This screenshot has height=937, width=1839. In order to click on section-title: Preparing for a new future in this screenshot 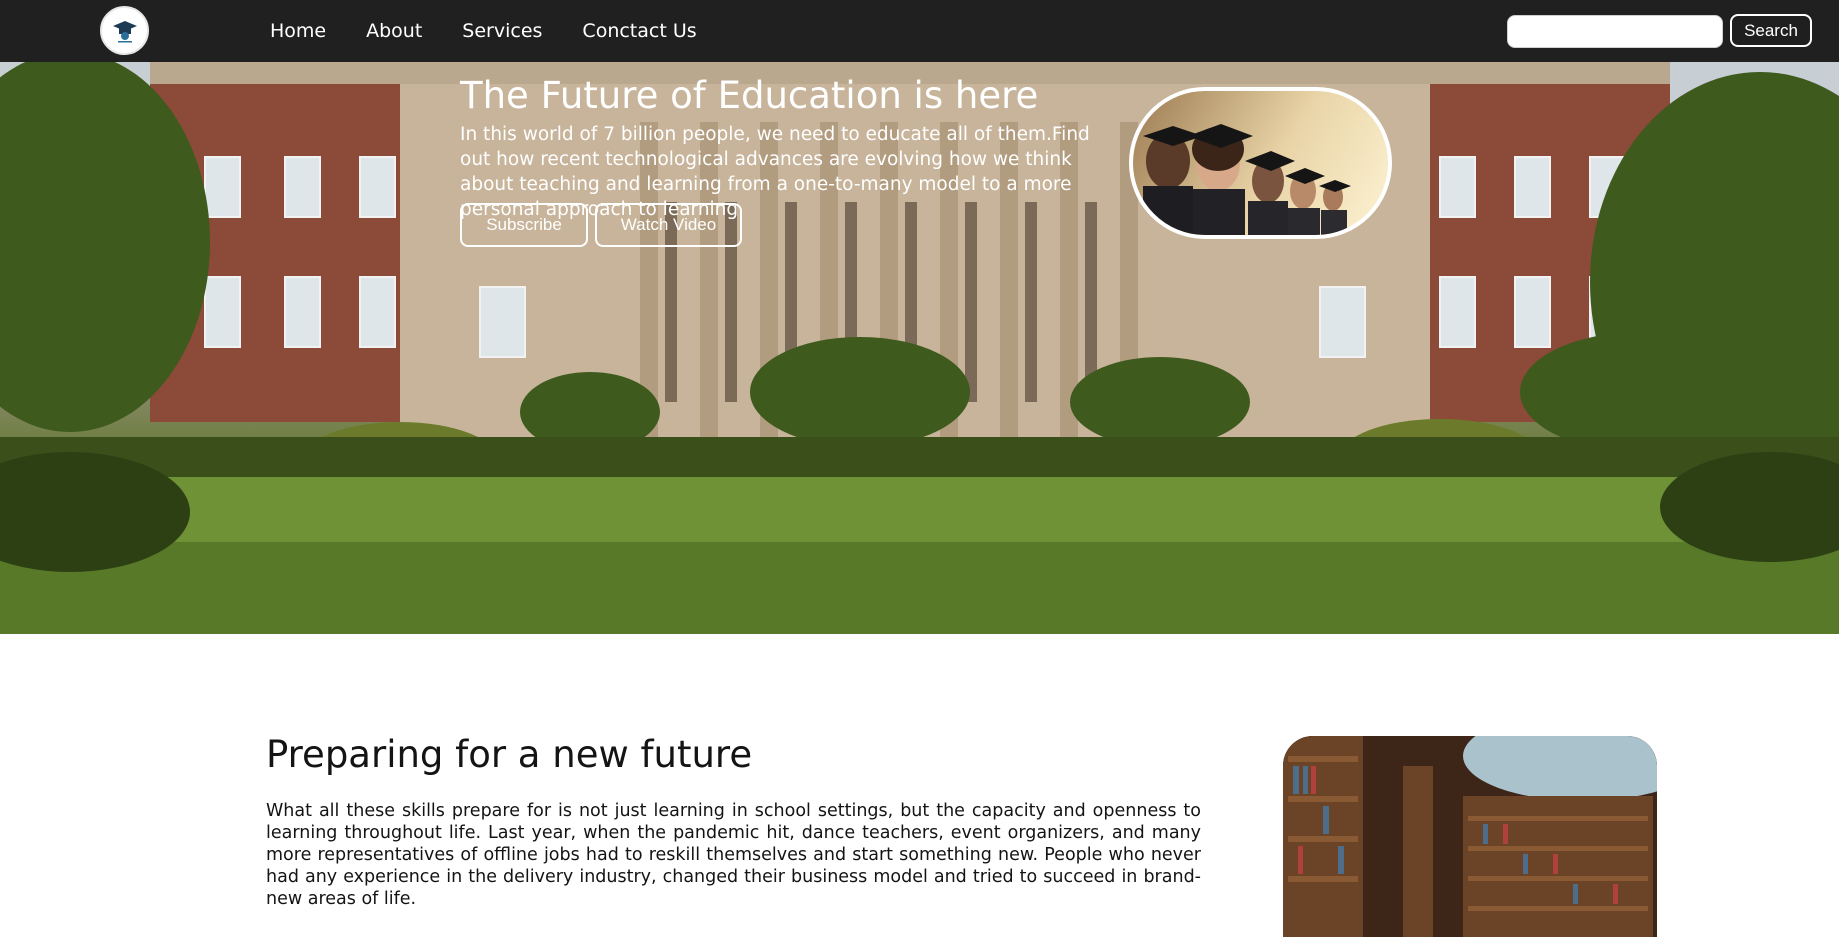, I will do `click(509, 754)`.